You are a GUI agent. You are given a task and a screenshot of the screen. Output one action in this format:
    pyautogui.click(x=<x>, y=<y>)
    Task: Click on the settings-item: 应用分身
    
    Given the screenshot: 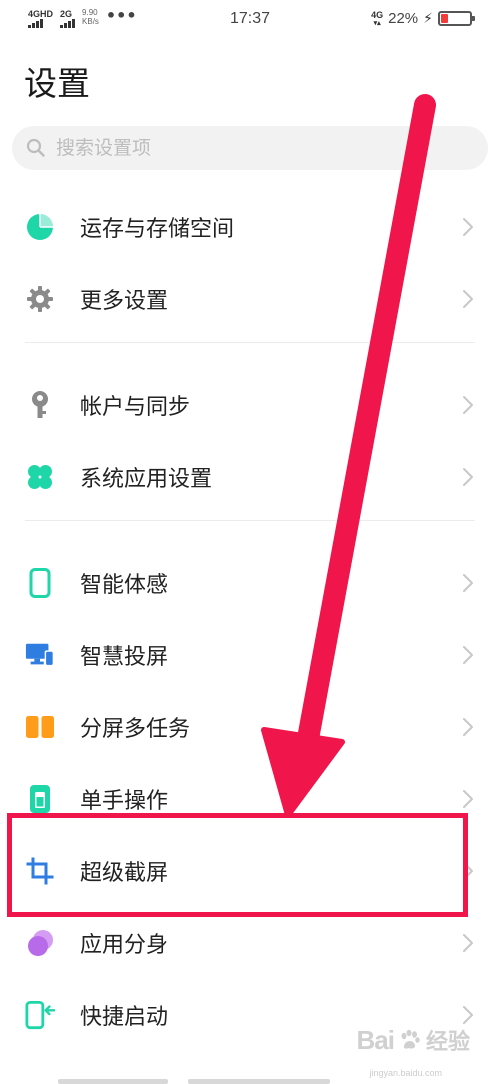 What is the action you would take?
    pyautogui.click(x=250, y=943)
    